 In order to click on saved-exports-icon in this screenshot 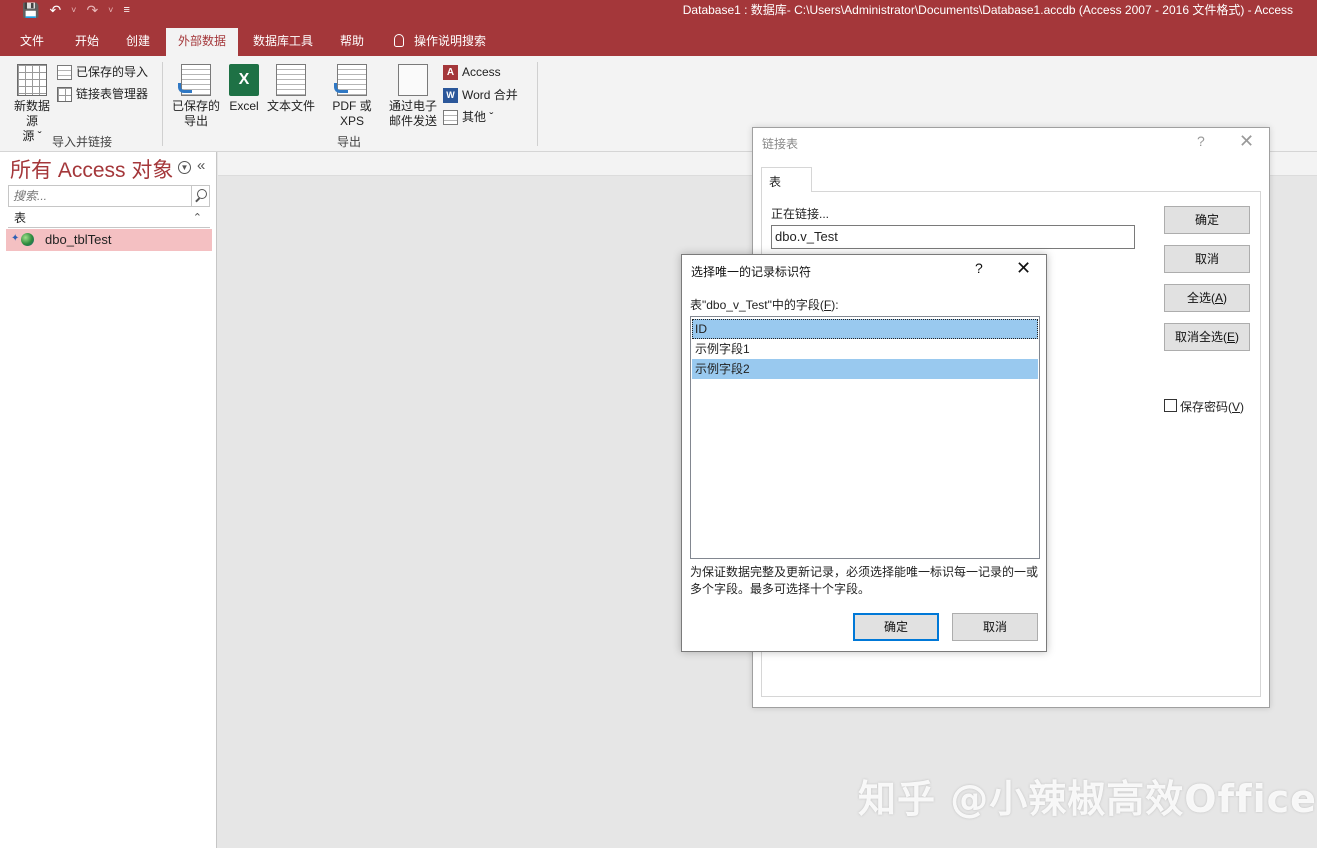, I will do `click(194, 80)`.